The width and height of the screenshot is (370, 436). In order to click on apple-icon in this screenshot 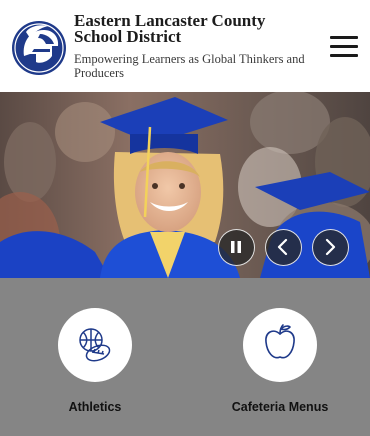, I will do `click(280, 341)`.